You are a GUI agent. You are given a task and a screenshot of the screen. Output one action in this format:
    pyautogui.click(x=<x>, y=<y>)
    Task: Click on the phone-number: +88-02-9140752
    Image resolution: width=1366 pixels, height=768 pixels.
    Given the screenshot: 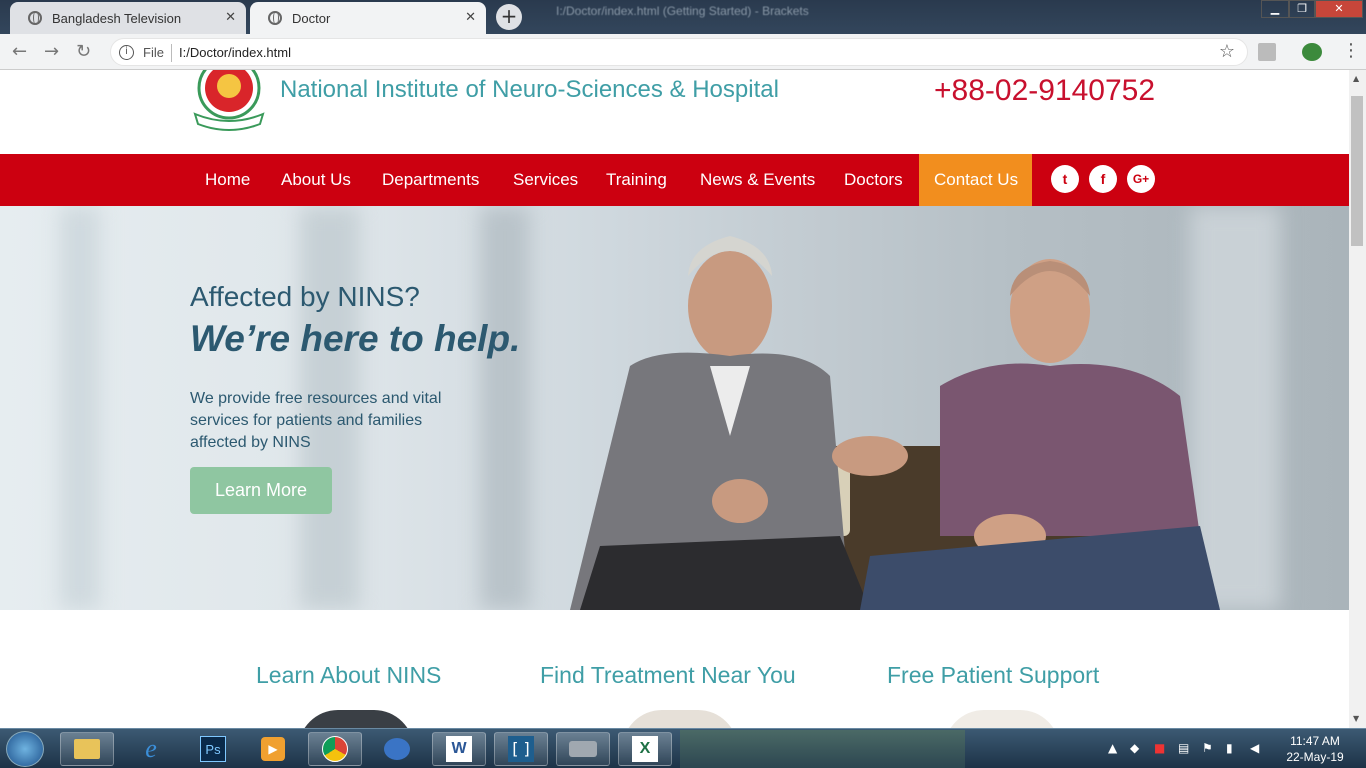 What is the action you would take?
    pyautogui.click(x=1044, y=91)
    